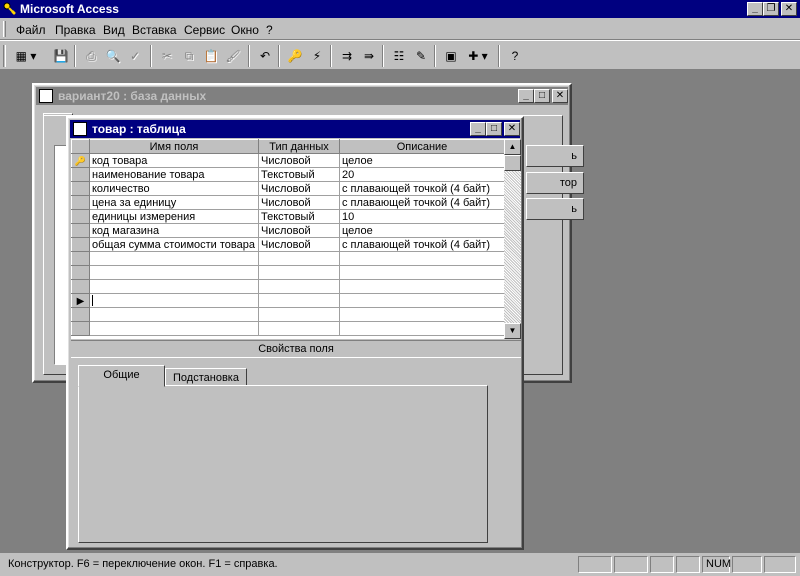  What do you see at coordinates (478, 56) in the screenshot?
I see `new-object-dropdown-button: ✚ ▾` at bounding box center [478, 56].